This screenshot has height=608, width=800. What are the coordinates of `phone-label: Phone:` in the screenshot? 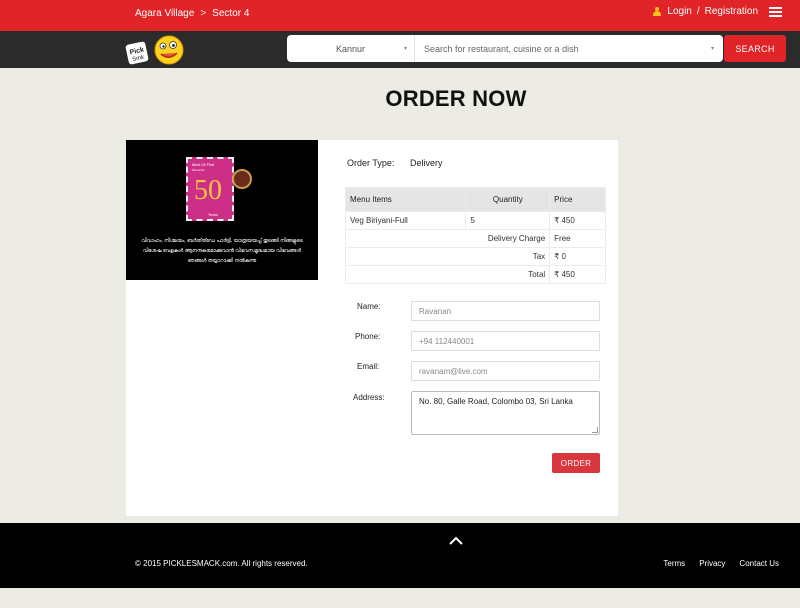 It's located at (368, 336).